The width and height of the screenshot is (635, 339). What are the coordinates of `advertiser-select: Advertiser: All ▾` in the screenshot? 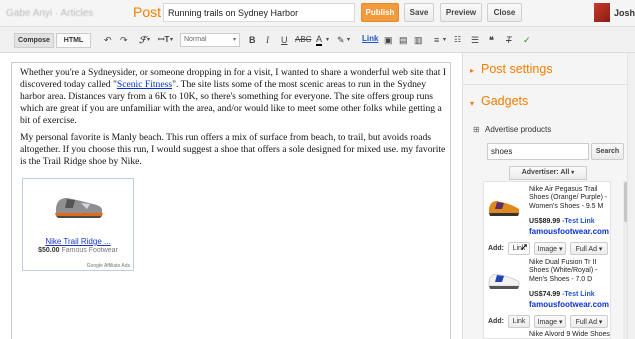 It's located at (548, 173).